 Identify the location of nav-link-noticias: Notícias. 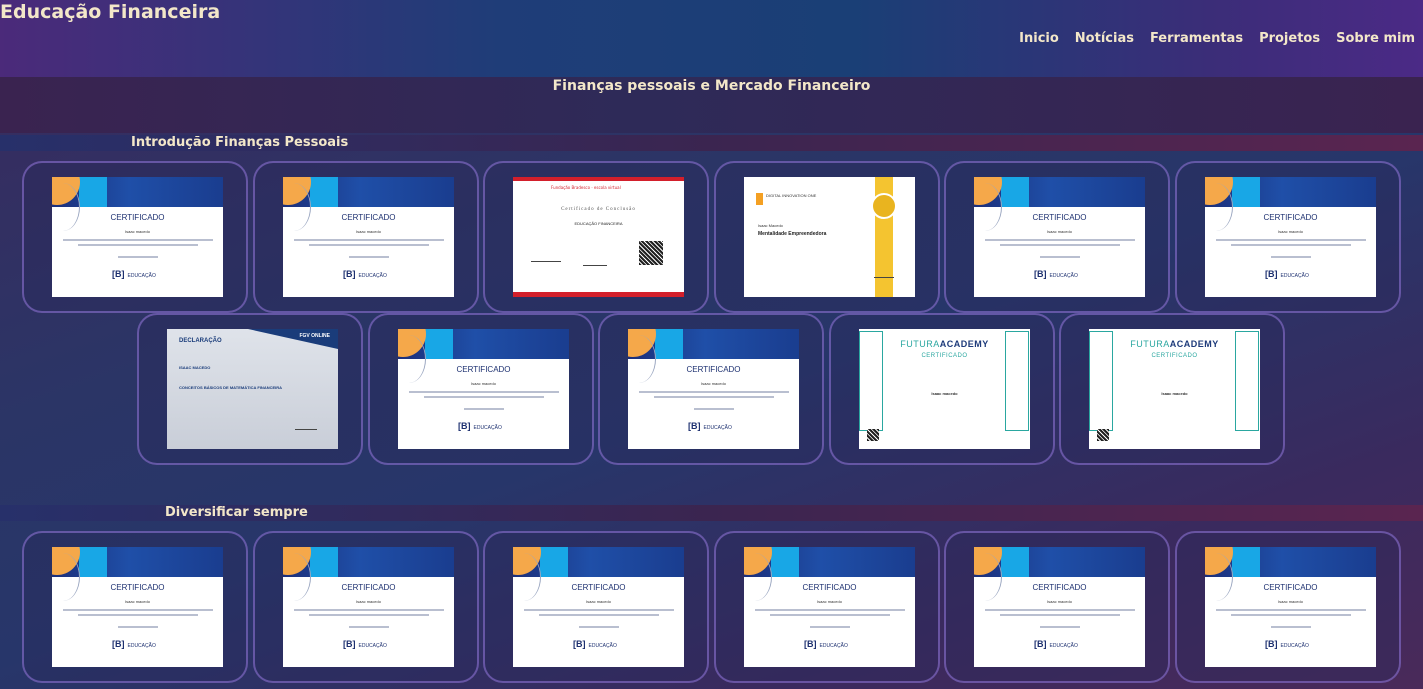
(1104, 38).